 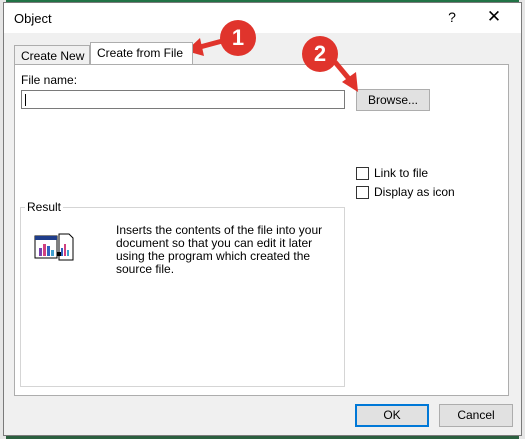 I want to click on link-to-file-checkbox, so click(x=362, y=173).